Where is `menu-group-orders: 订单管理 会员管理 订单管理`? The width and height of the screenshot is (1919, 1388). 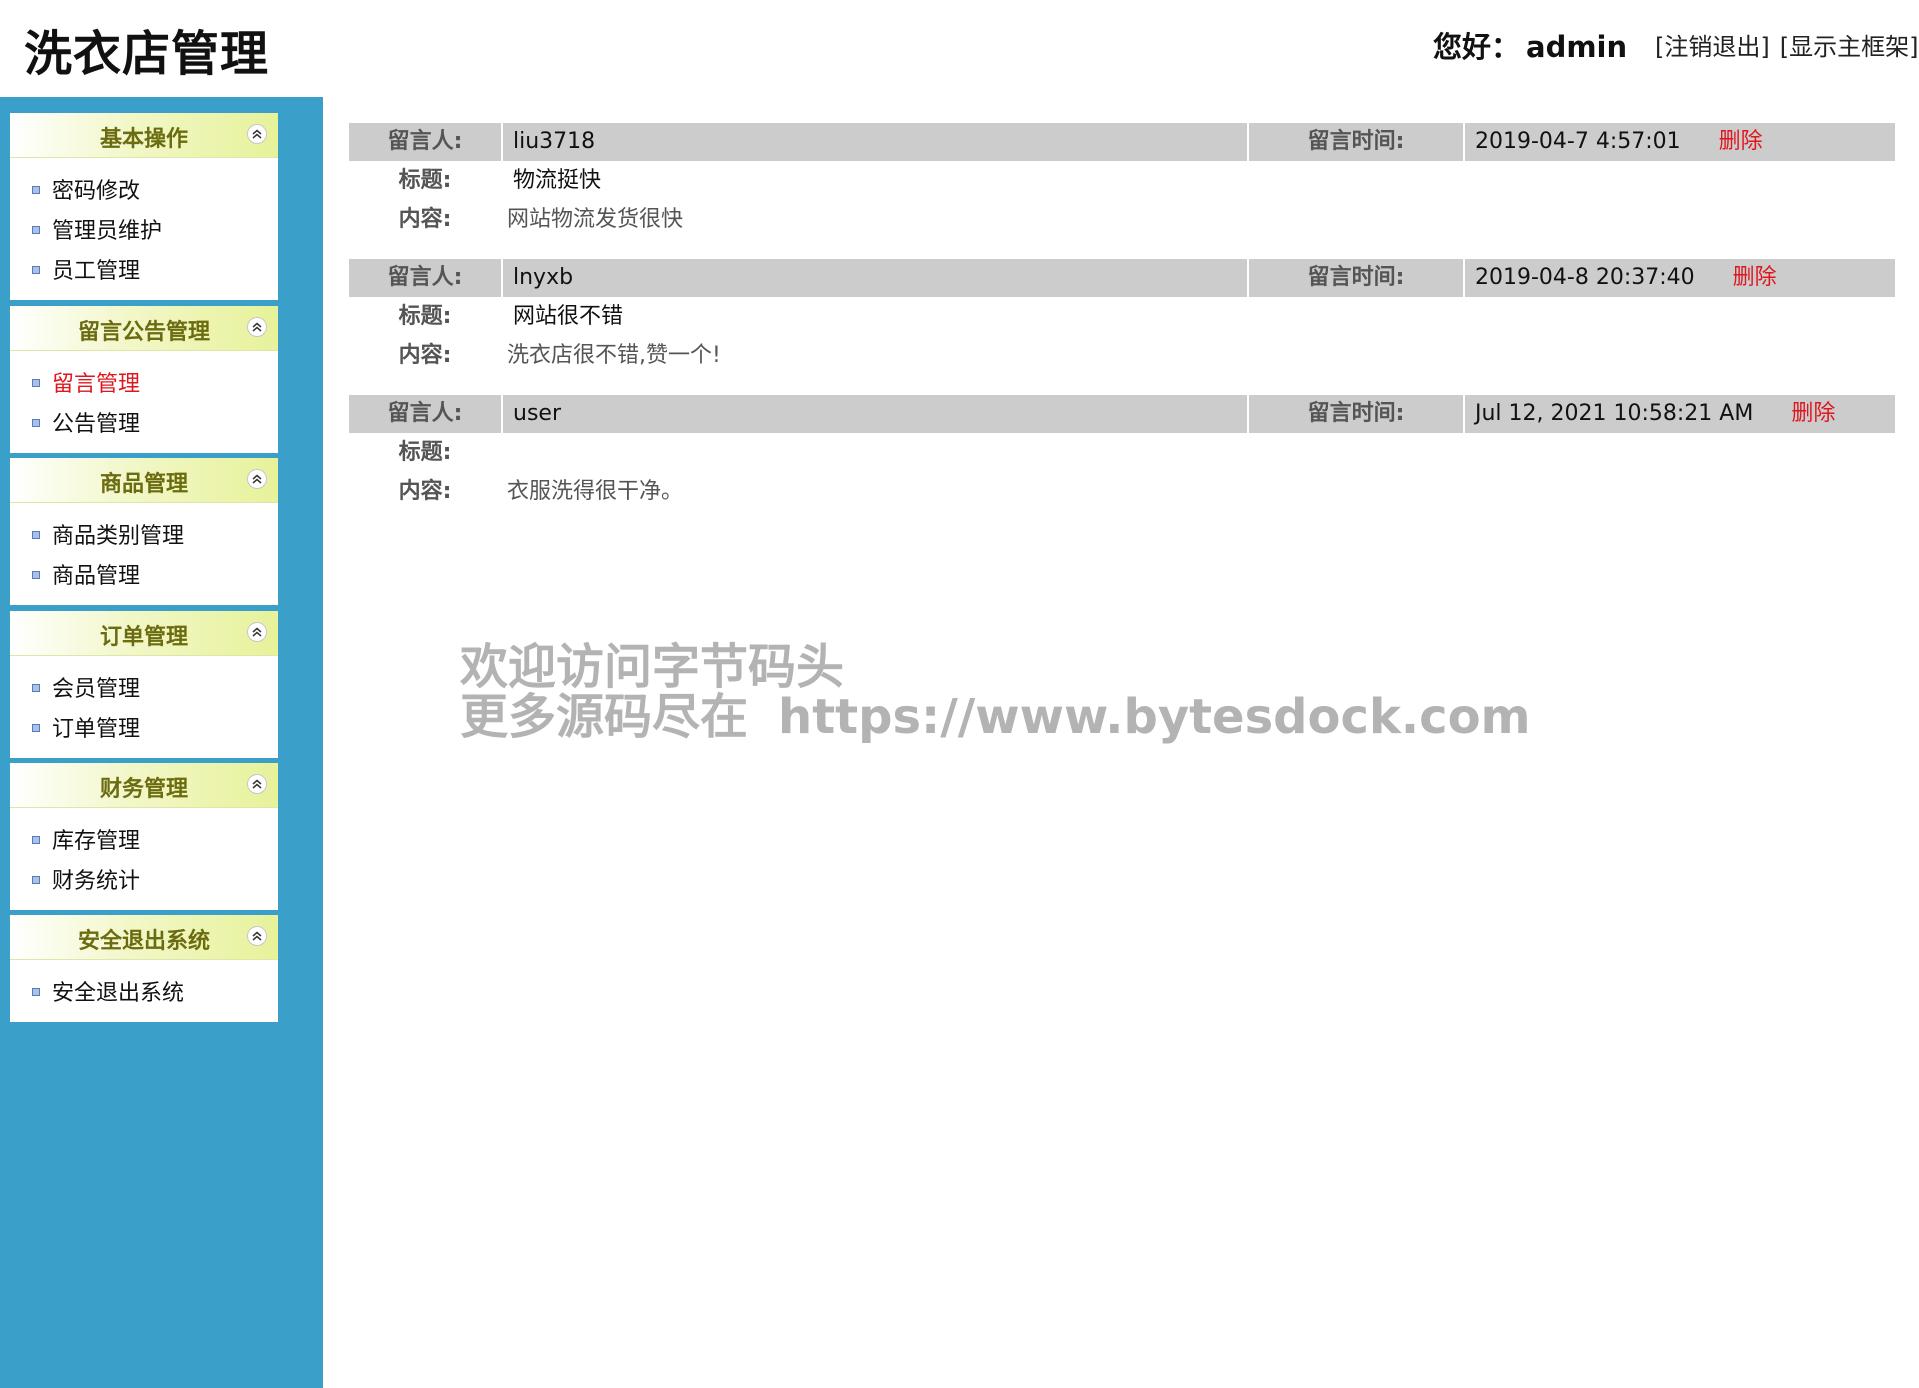 menu-group-orders: 订单管理 会员管理 订单管理 is located at coordinates (144, 684).